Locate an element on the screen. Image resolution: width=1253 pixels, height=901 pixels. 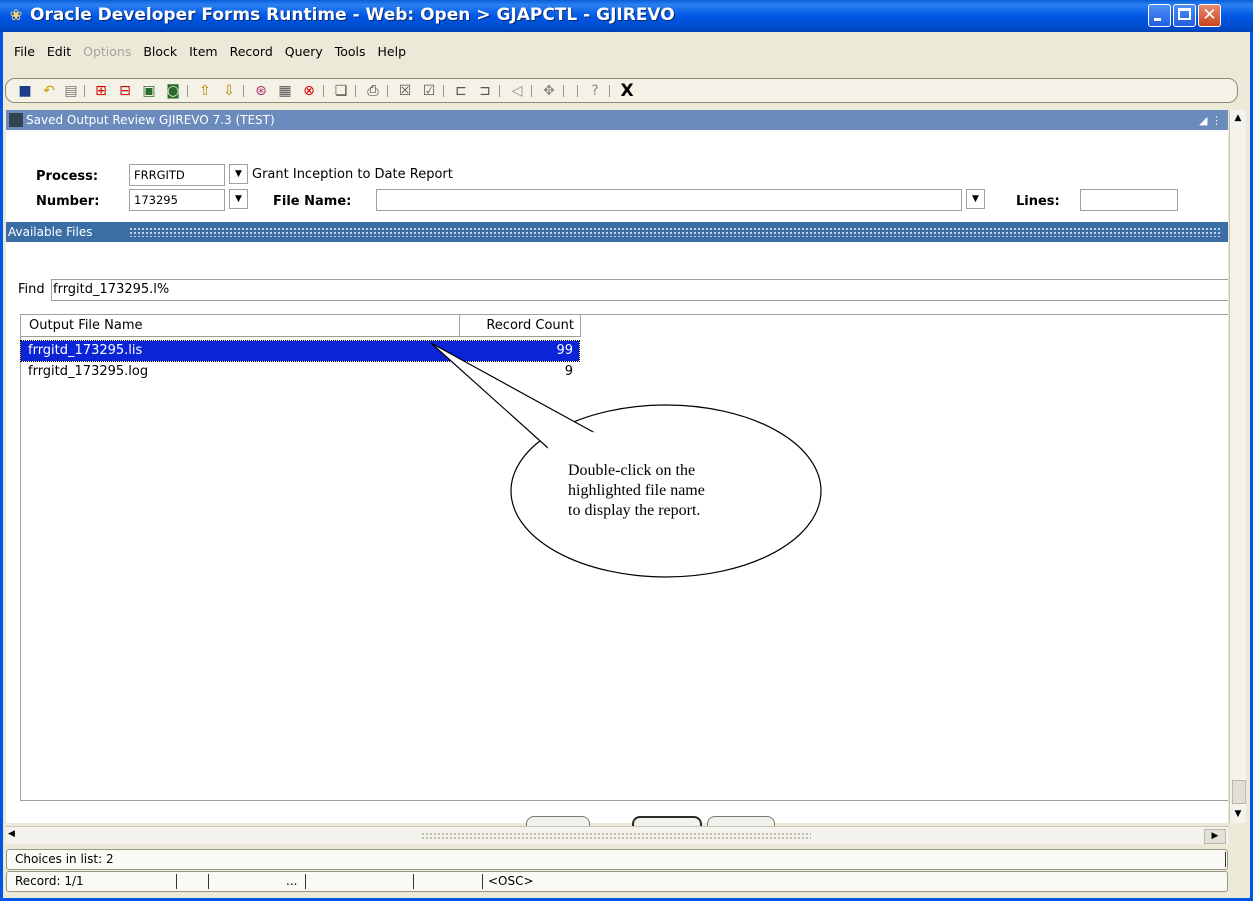
process-dropdown-button: ▼ is located at coordinates (238, 174).